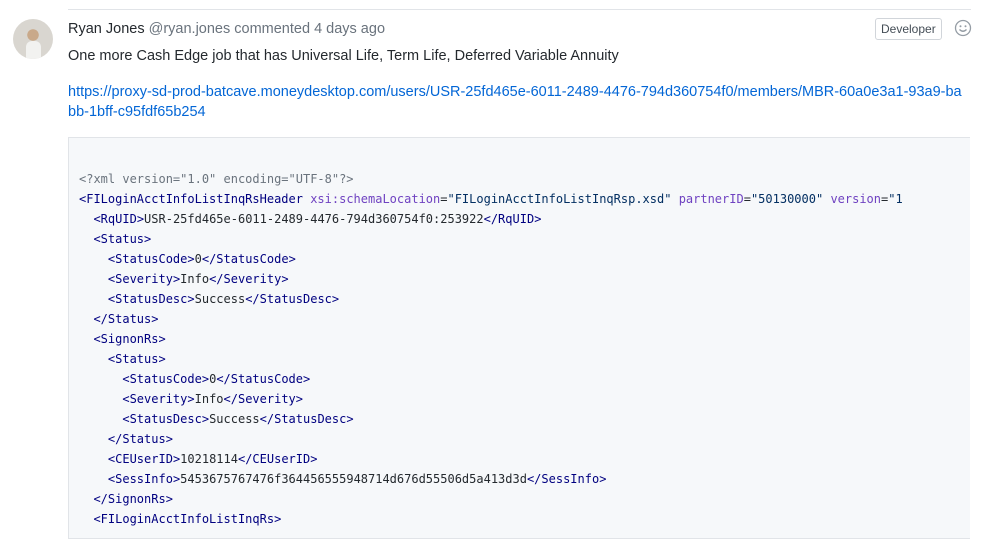  I want to click on role-badge: Developer, so click(908, 29).